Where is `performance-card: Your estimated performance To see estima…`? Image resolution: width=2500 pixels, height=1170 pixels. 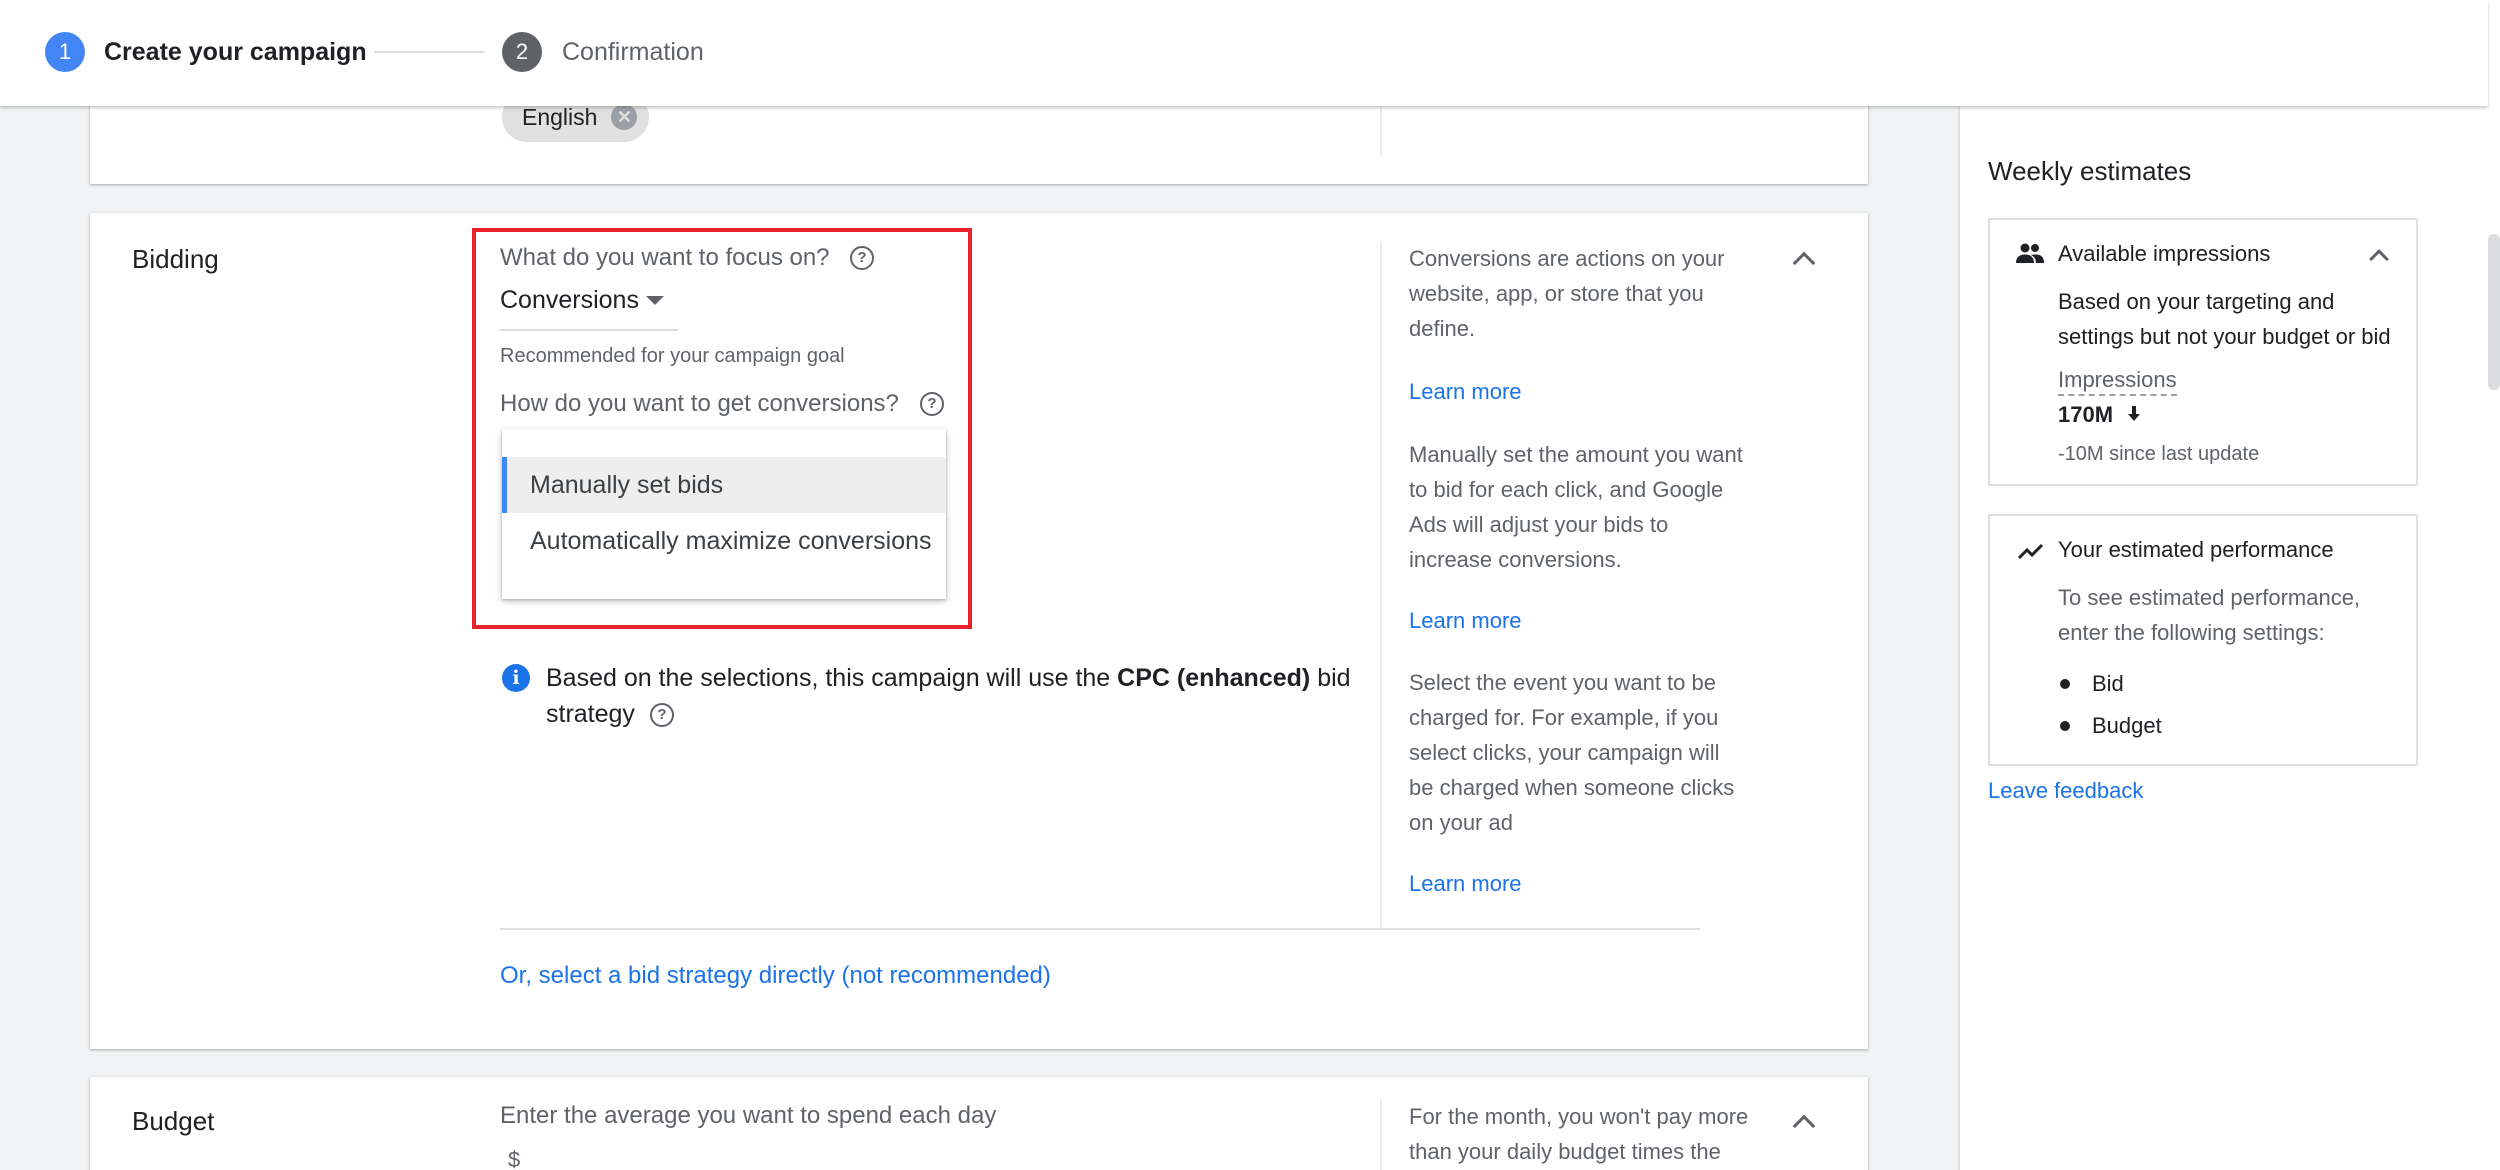
performance-card: Your estimated performance To see estima… is located at coordinates (2203, 640).